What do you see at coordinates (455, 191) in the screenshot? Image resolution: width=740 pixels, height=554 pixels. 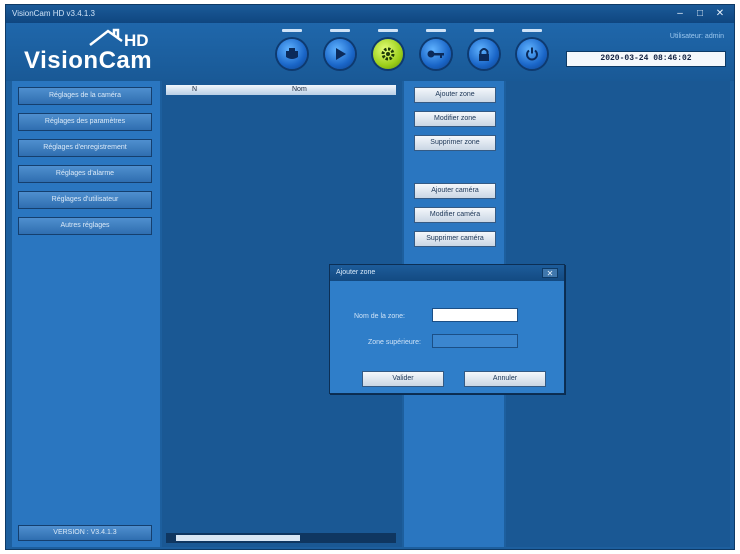 I see `add-camera-button: Ajouter caméra` at bounding box center [455, 191].